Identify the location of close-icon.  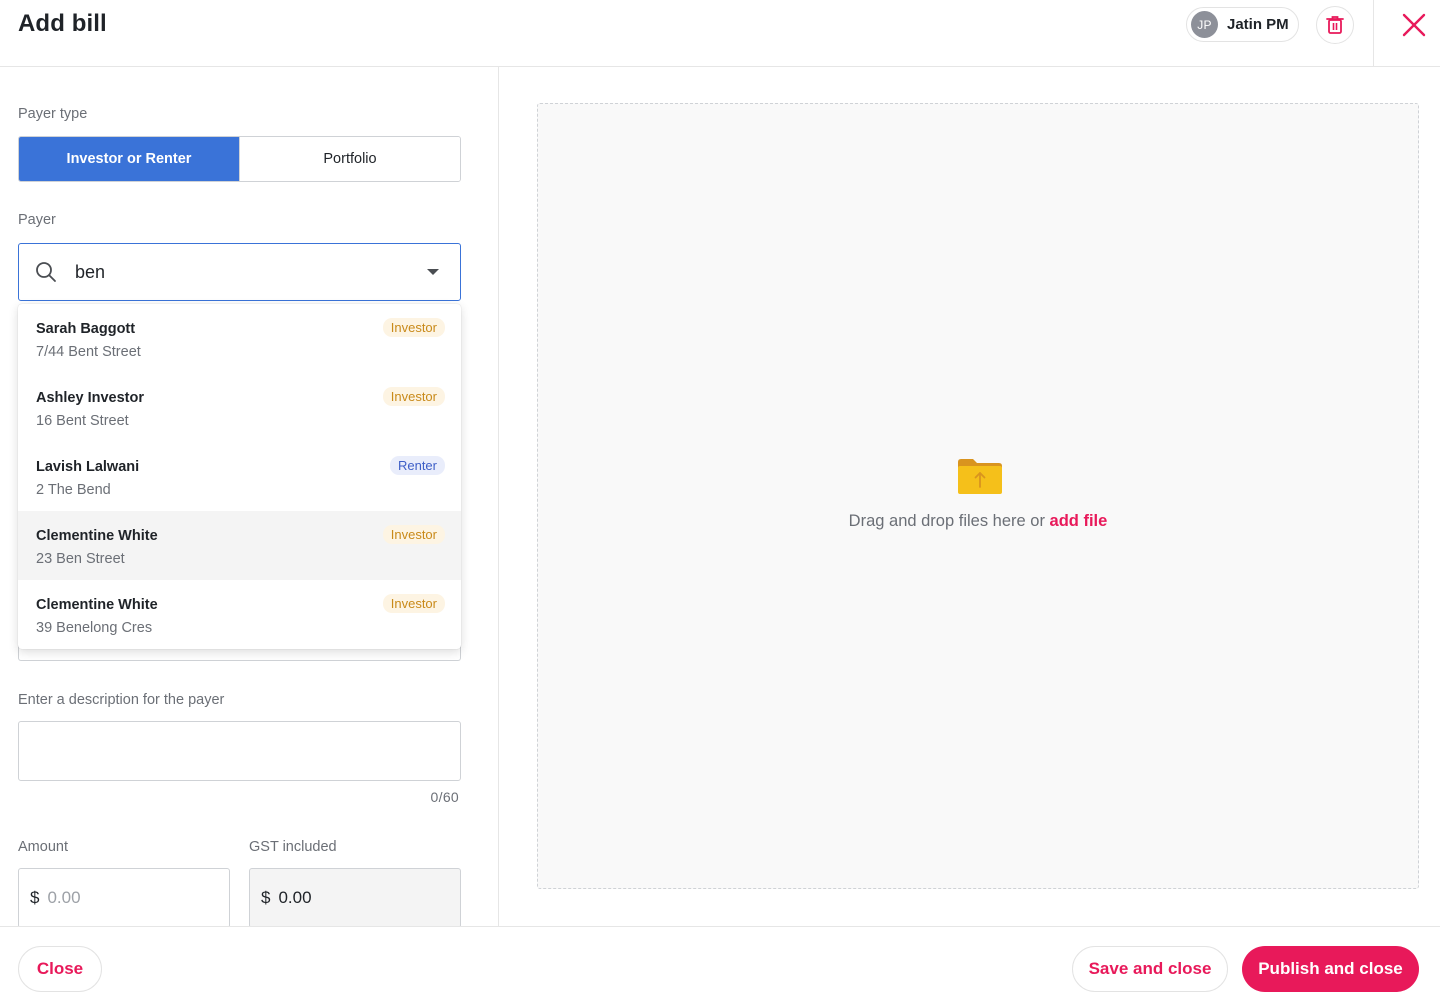
(1414, 25).